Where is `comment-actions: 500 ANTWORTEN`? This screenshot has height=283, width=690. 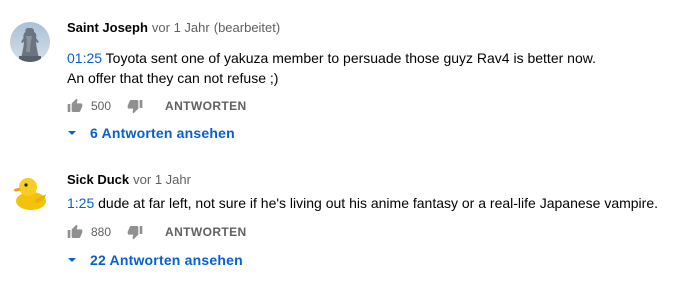 comment-actions: 500 ANTWORTEN is located at coordinates (157, 106).